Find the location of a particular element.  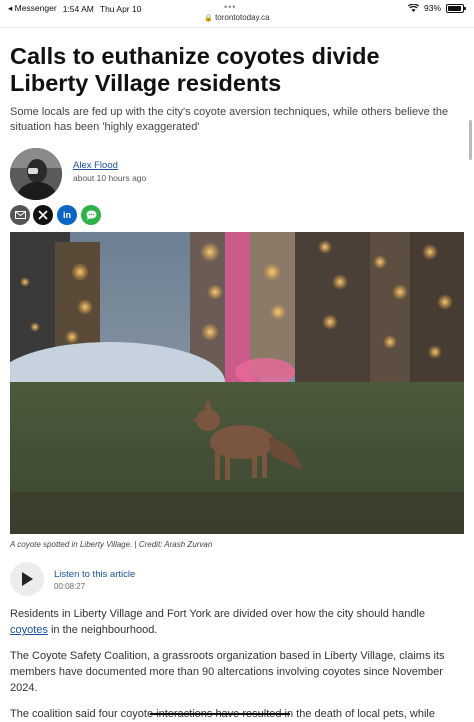

wifi-icon is located at coordinates (413, 8).